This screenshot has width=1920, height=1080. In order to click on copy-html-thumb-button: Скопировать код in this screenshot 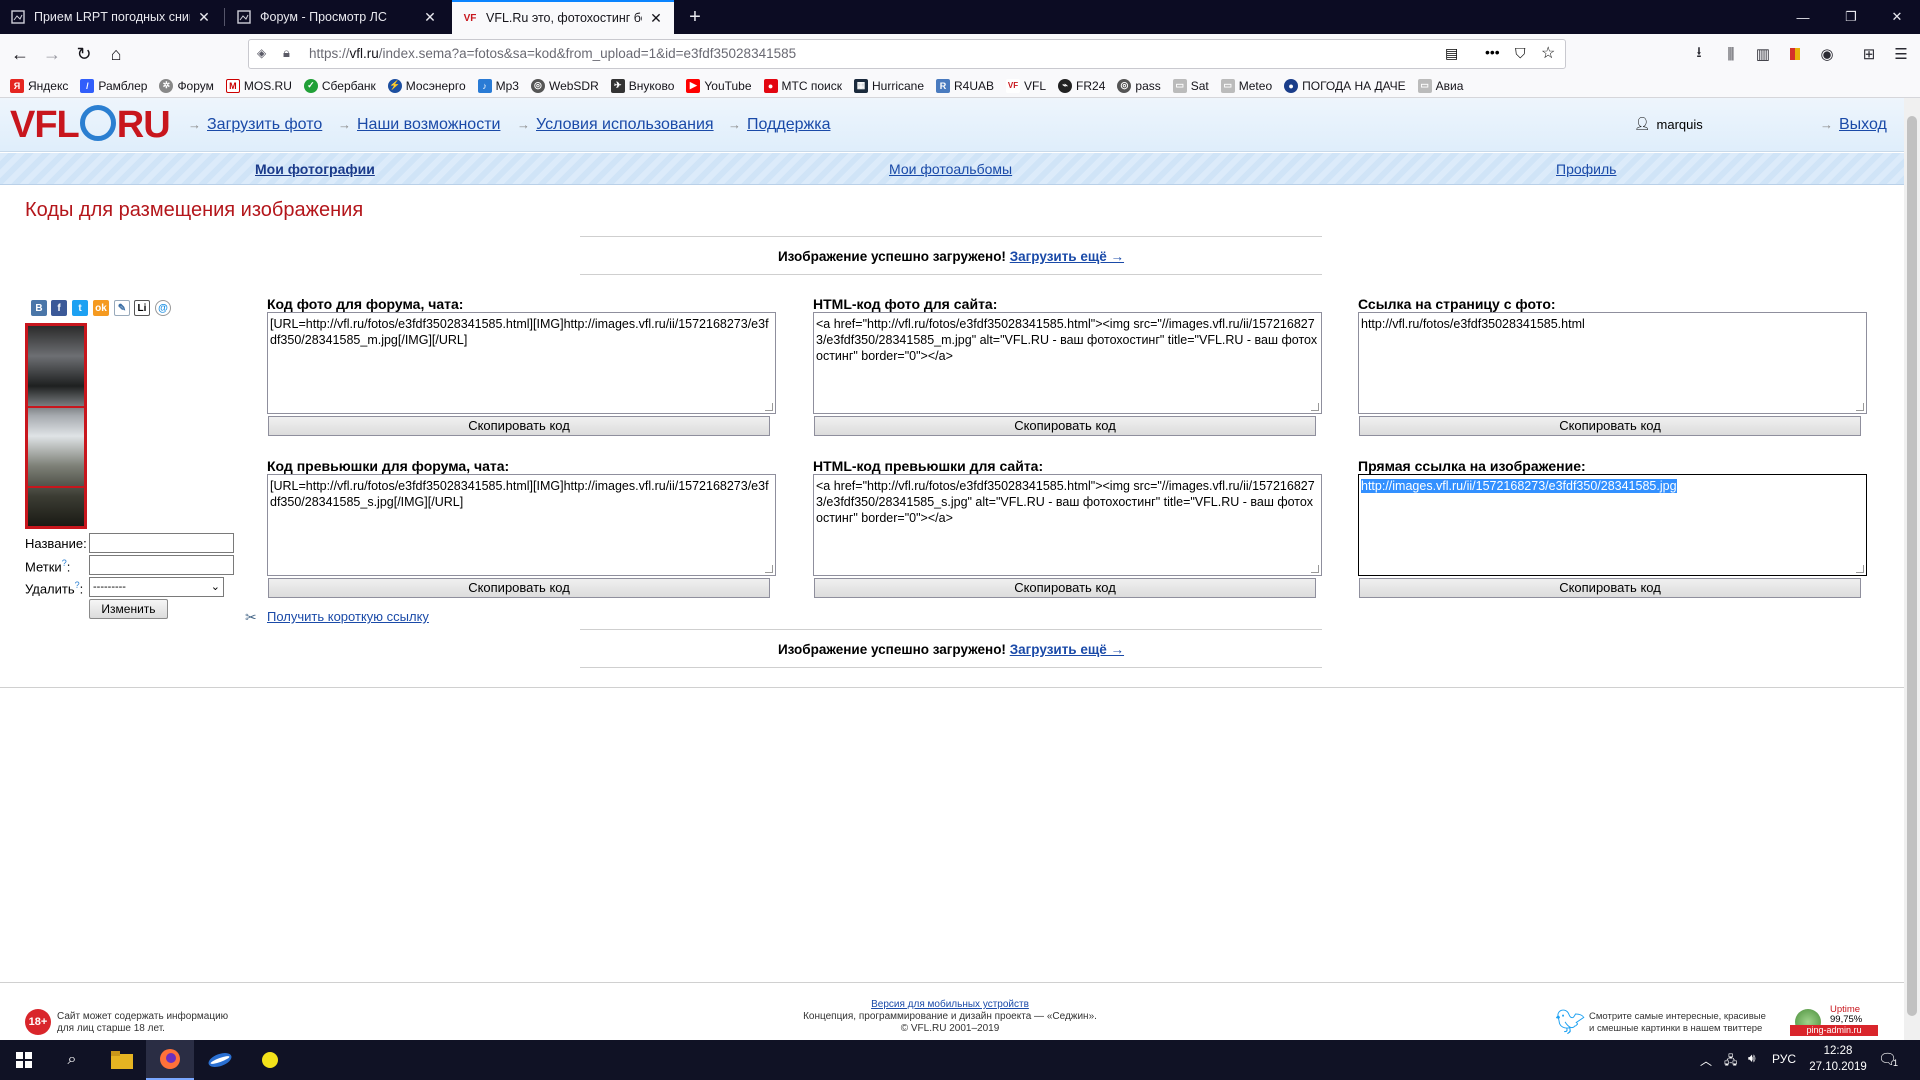, I will do `click(1065, 588)`.